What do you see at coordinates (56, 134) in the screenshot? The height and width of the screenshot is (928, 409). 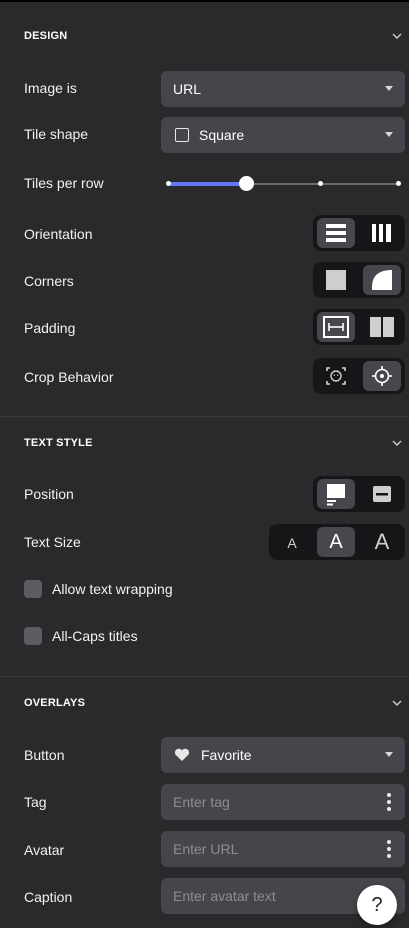 I see `tile-shape-label: Tile shape` at bounding box center [56, 134].